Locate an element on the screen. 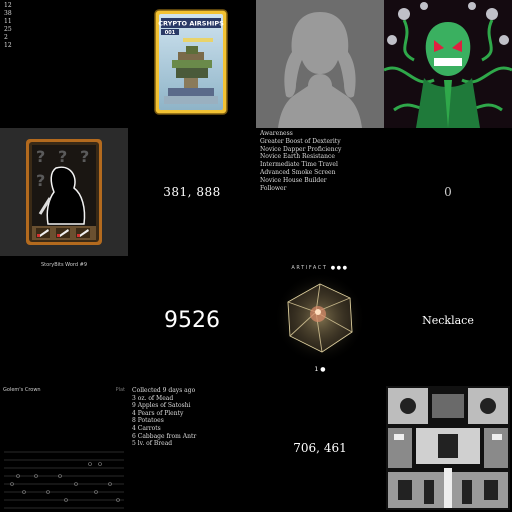 The image size is (512, 512). zero-value: 0 is located at coordinates (448, 192).